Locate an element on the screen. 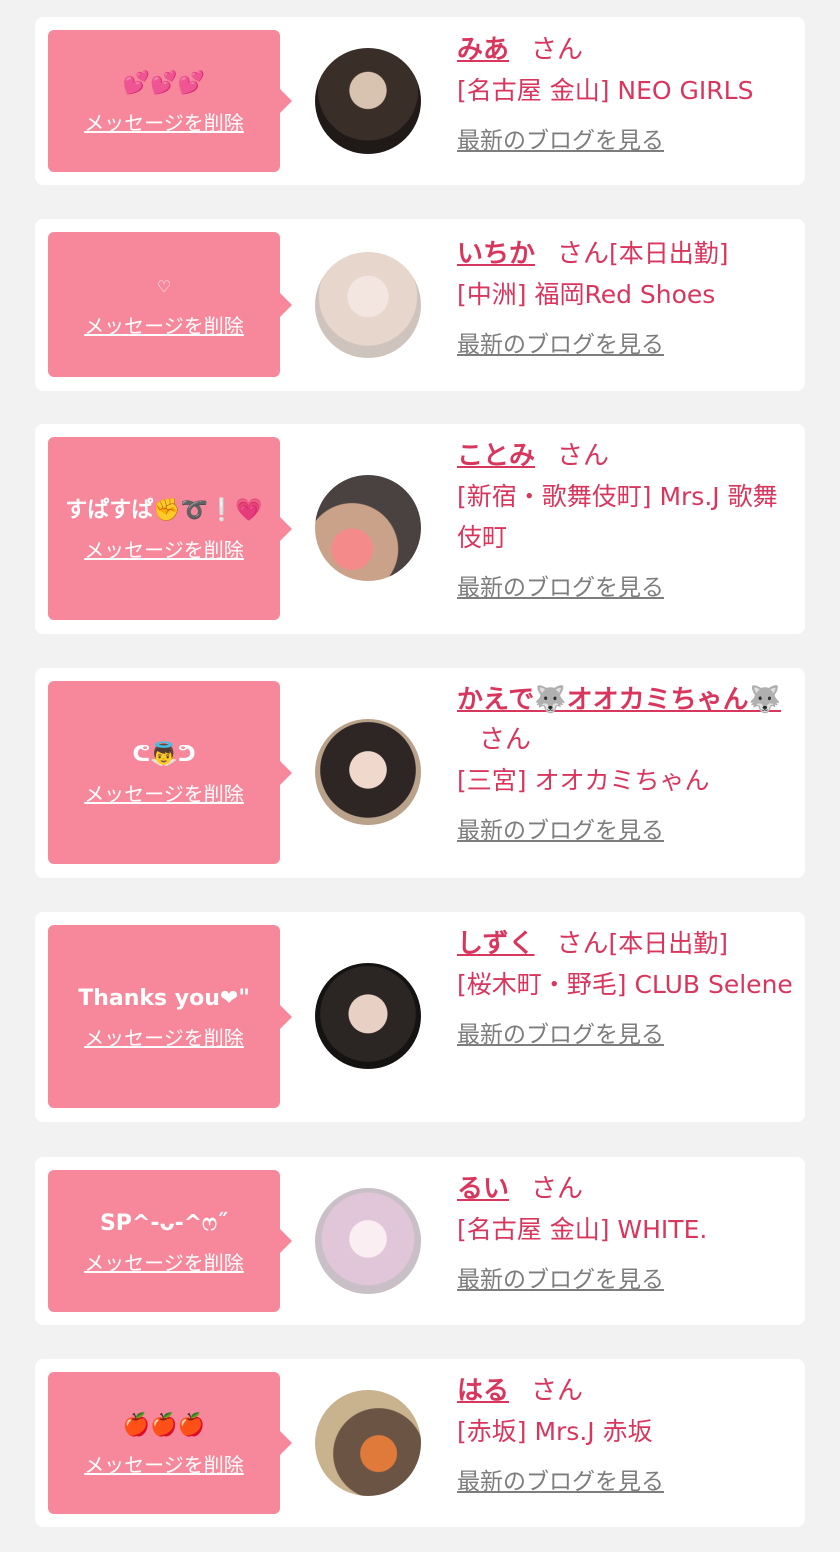  message-text: Thanks you❤︎" is located at coordinates (164, 998).